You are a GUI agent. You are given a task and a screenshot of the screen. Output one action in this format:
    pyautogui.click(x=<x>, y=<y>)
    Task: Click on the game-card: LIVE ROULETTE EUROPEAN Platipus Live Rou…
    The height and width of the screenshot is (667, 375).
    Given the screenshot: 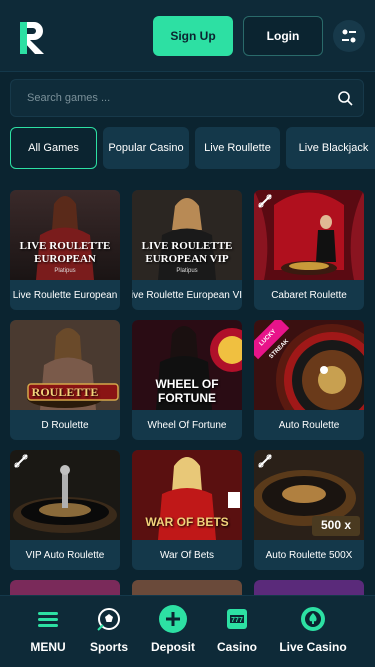 What is the action you would take?
    pyautogui.click(x=65, y=250)
    